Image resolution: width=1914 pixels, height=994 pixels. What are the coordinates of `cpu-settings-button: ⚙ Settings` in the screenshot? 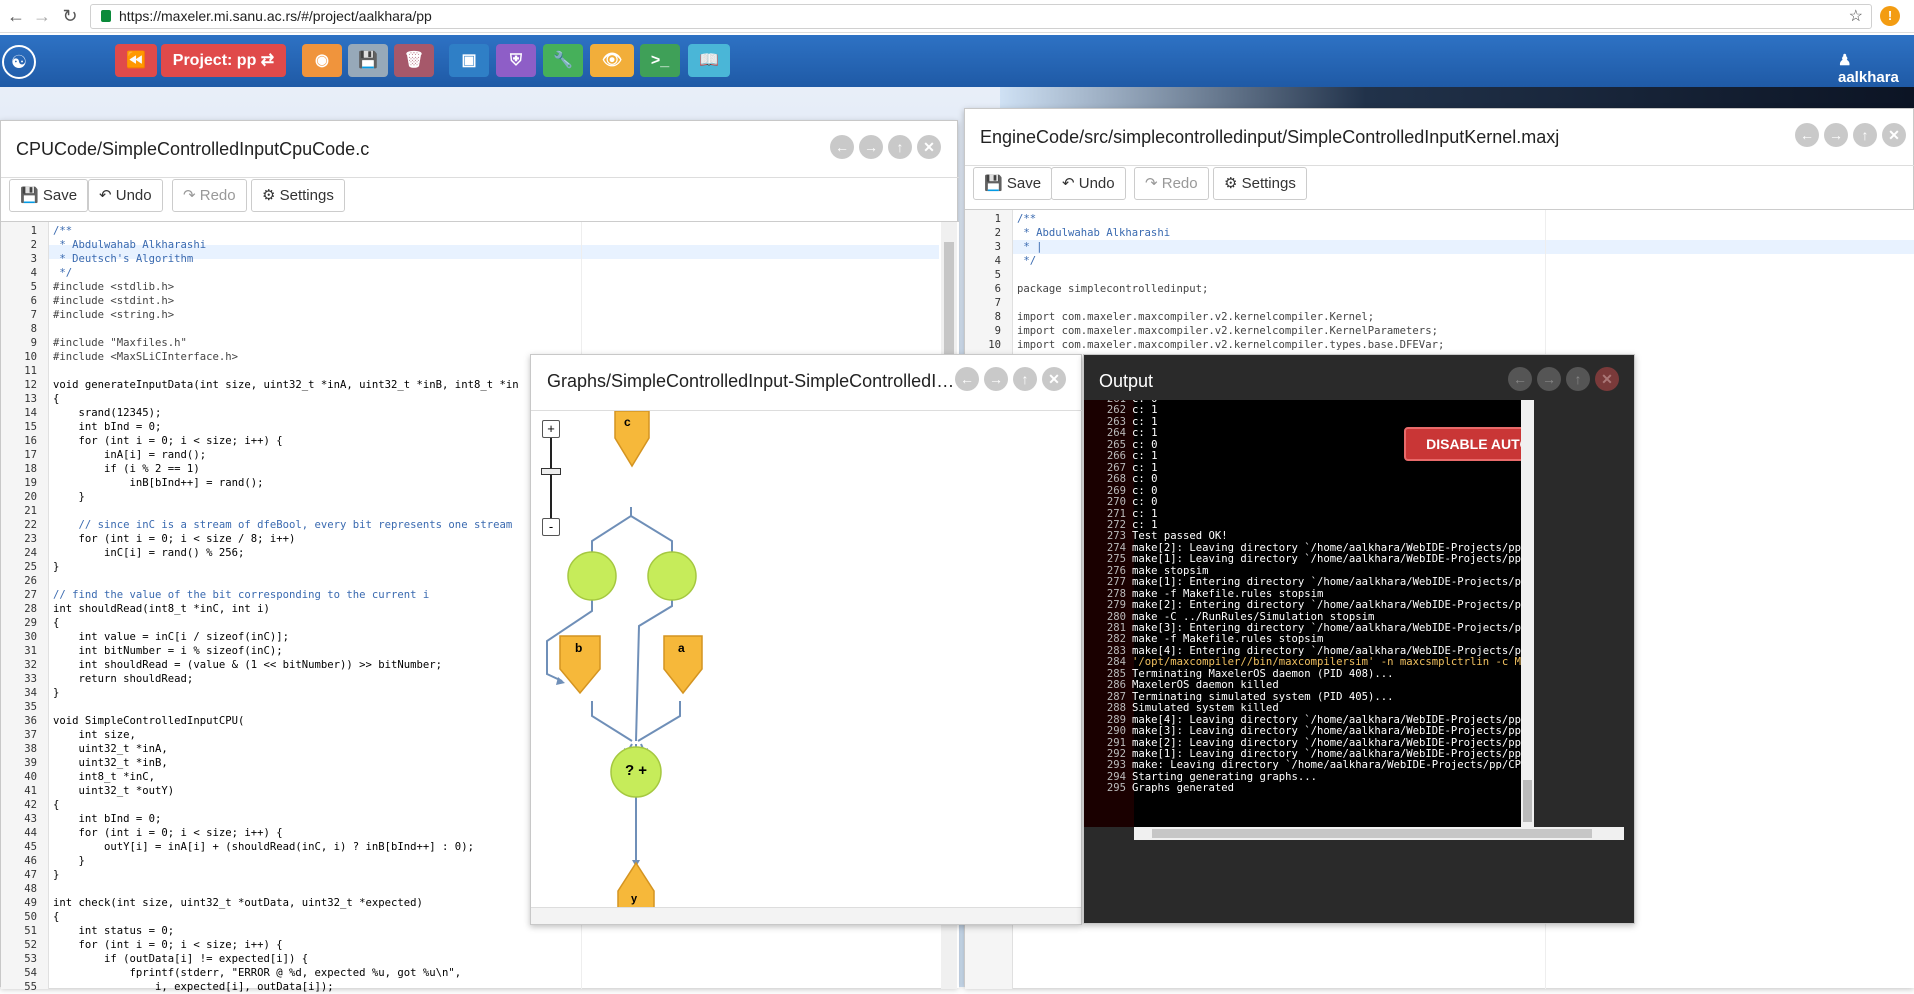 It's located at (298, 195).